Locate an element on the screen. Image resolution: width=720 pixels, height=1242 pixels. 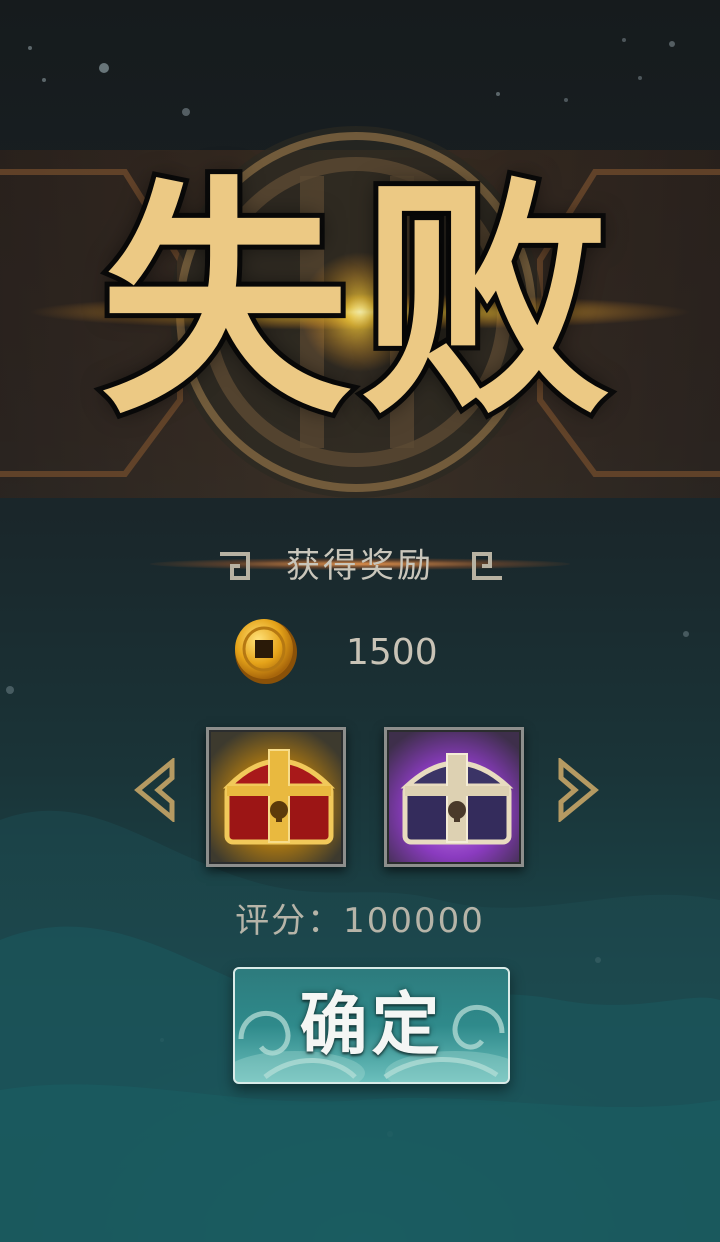
chevron-right-icon is located at coordinates (579, 790).